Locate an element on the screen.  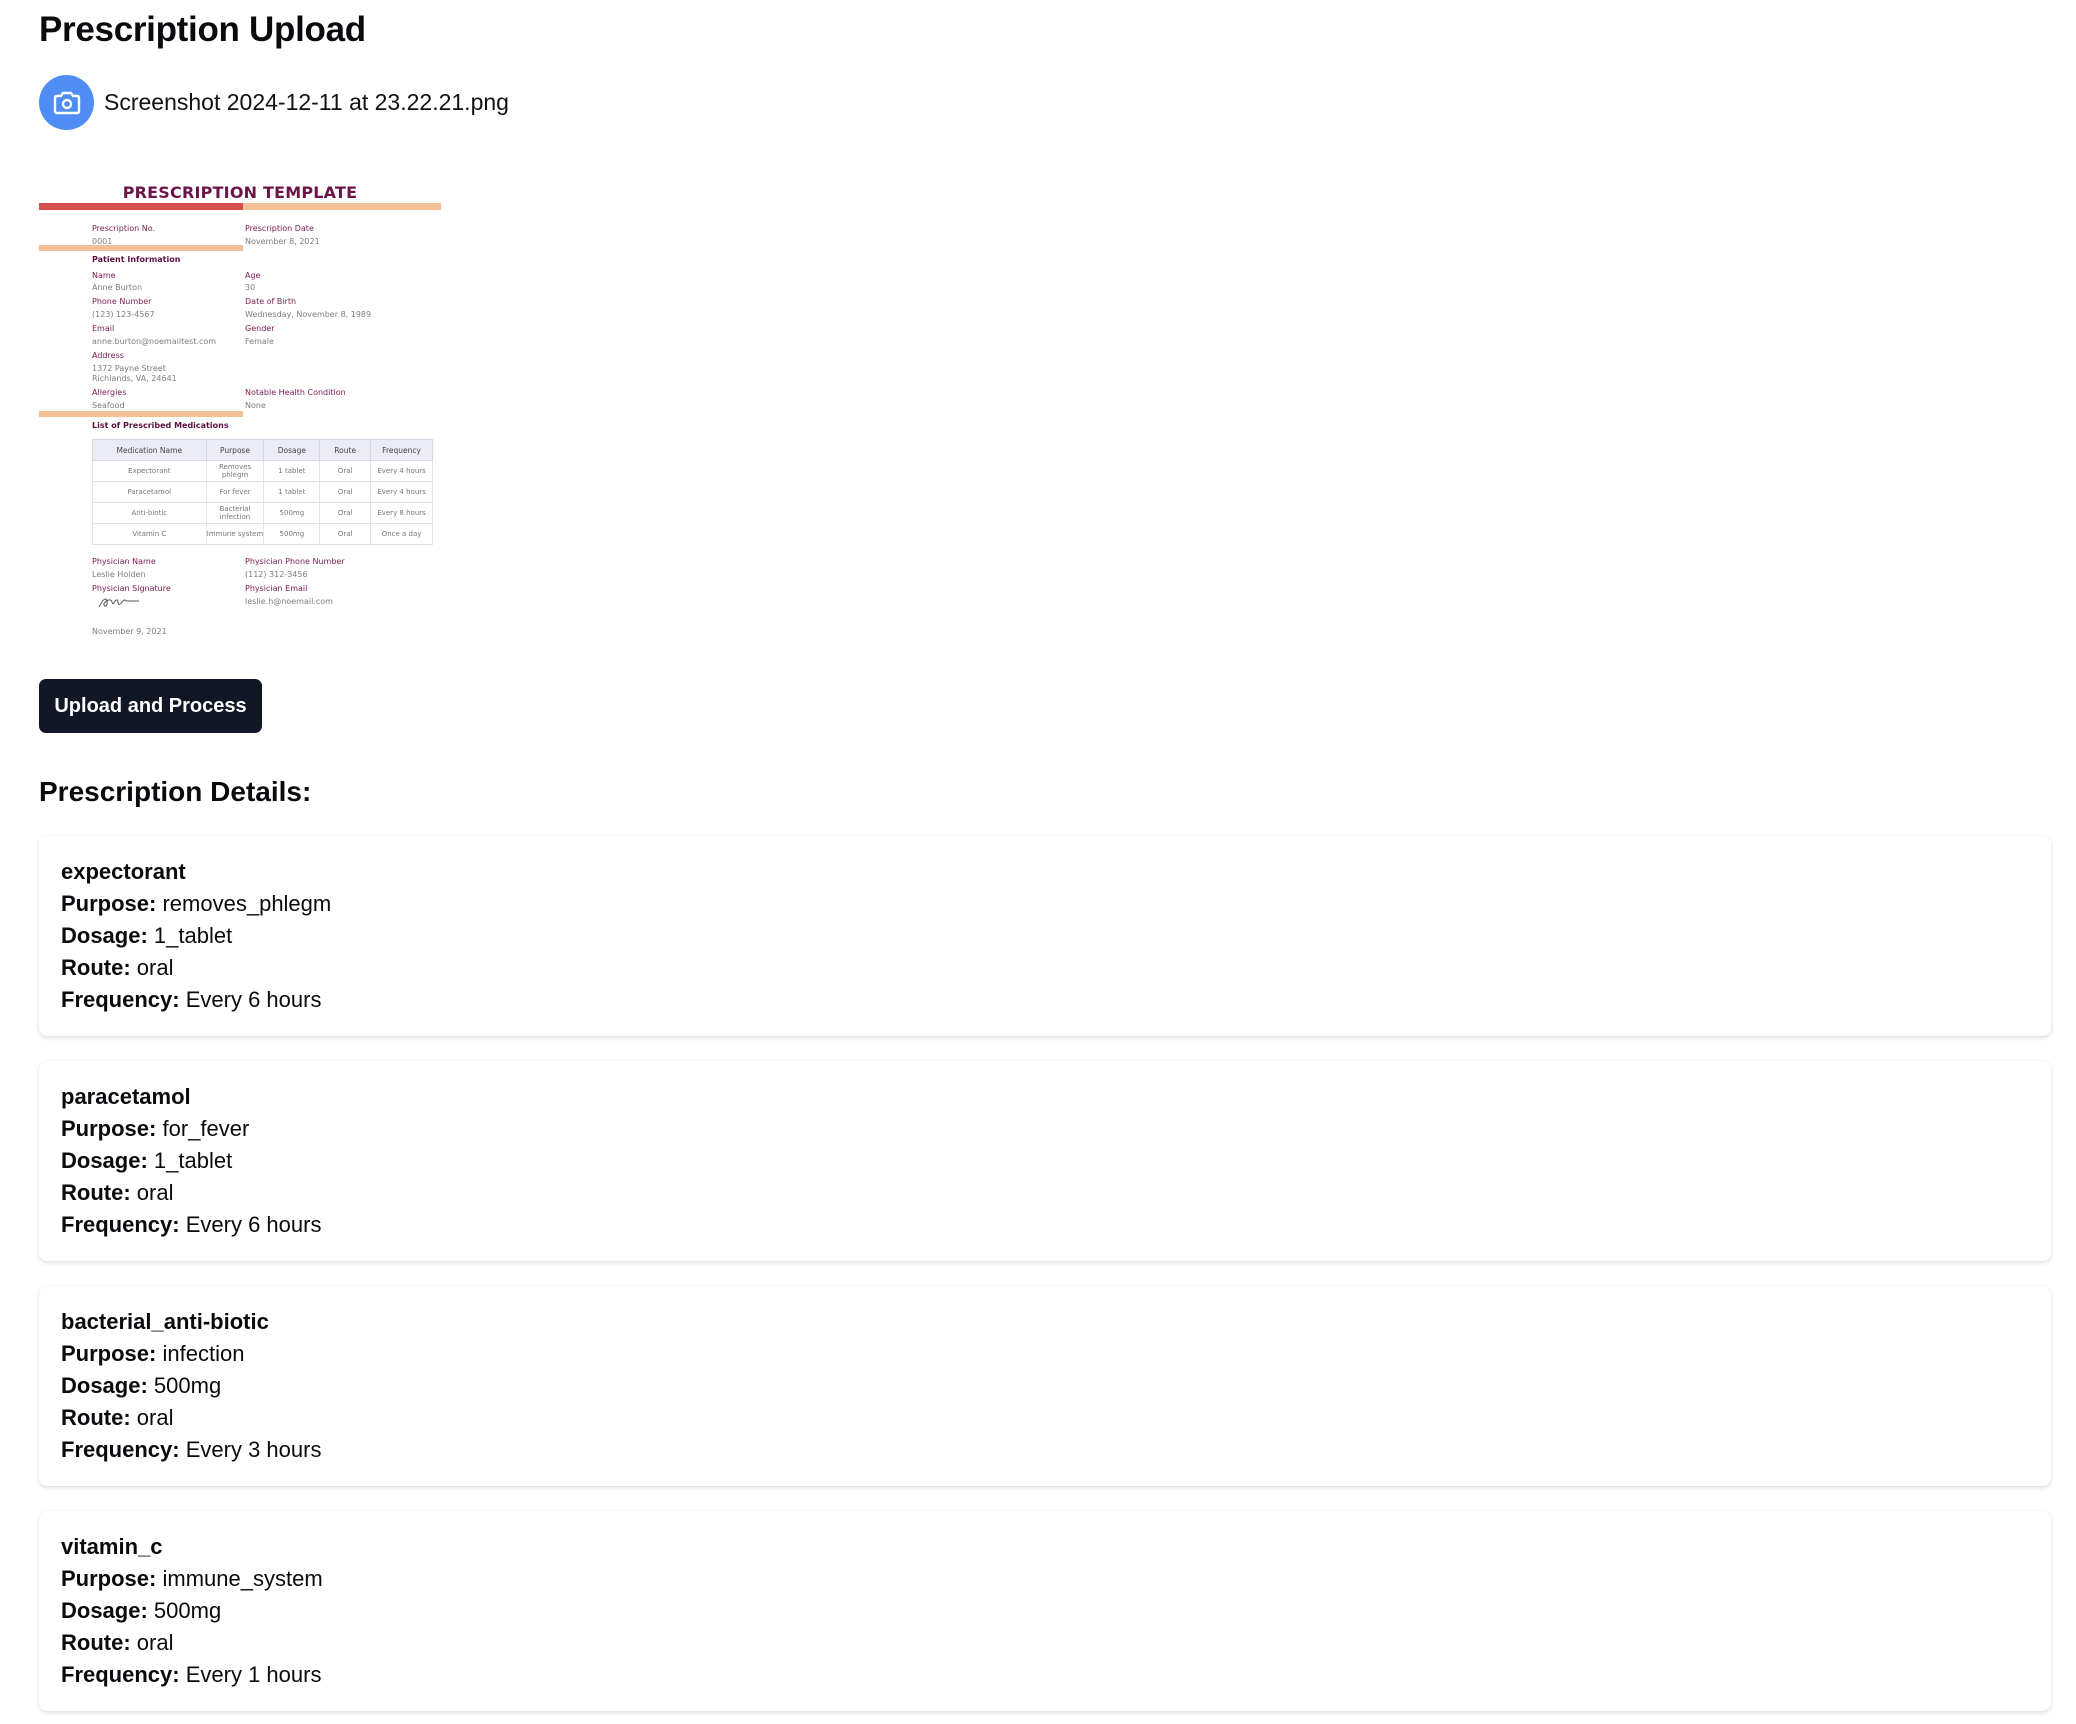
preview-label: Physician Name is located at coordinates (124, 561).